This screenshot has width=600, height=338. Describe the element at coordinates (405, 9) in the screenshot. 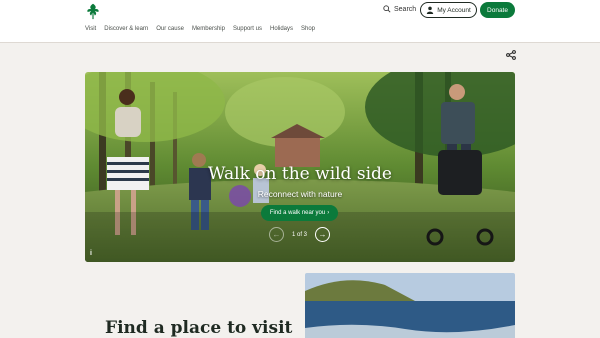

I see `search-label: Search` at that location.